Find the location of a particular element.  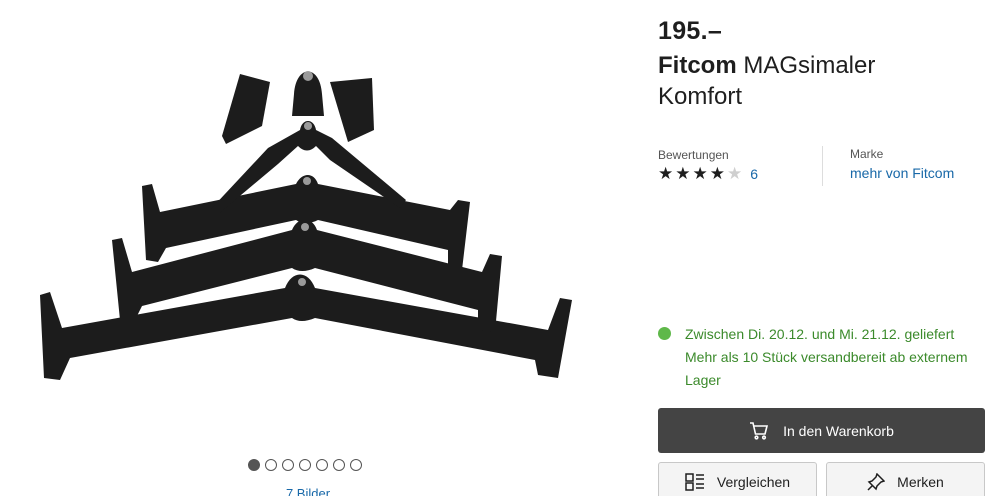

cart-icon is located at coordinates (759, 430).